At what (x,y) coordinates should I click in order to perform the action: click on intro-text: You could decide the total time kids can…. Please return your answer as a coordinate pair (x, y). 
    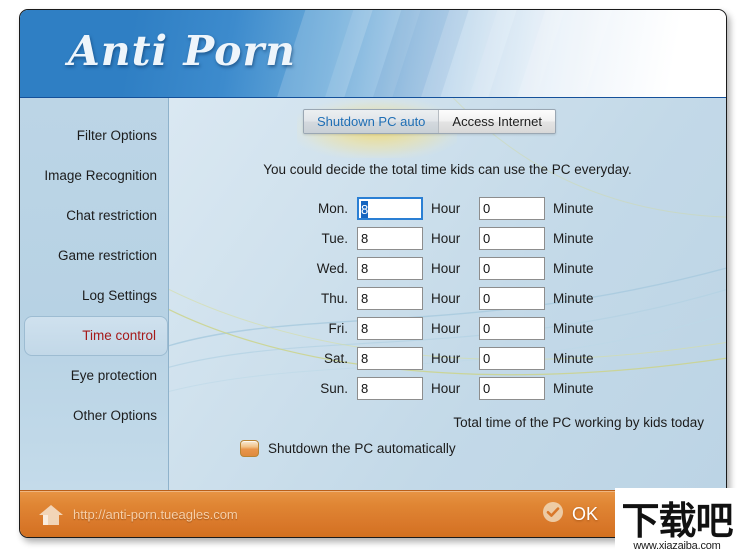
    Looking at the image, I should click on (447, 169).